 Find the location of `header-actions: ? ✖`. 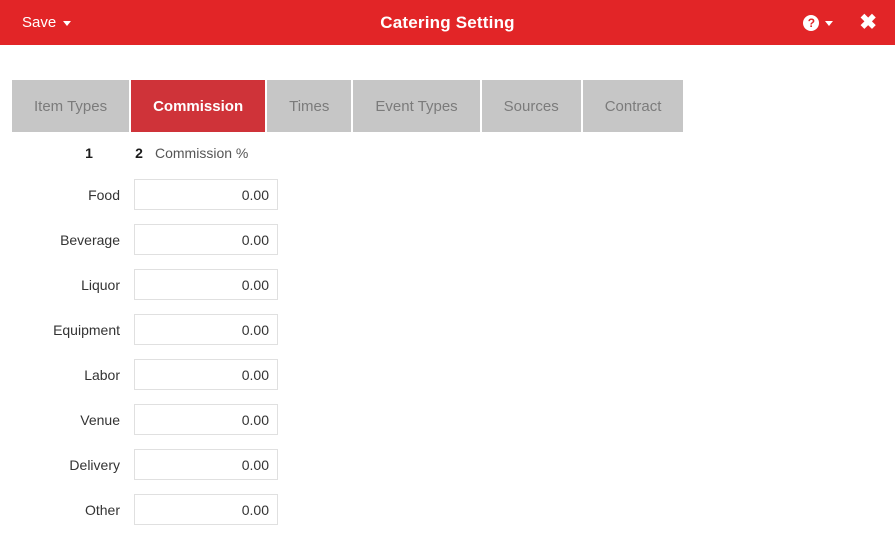

header-actions: ? ✖ is located at coordinates (840, 22).